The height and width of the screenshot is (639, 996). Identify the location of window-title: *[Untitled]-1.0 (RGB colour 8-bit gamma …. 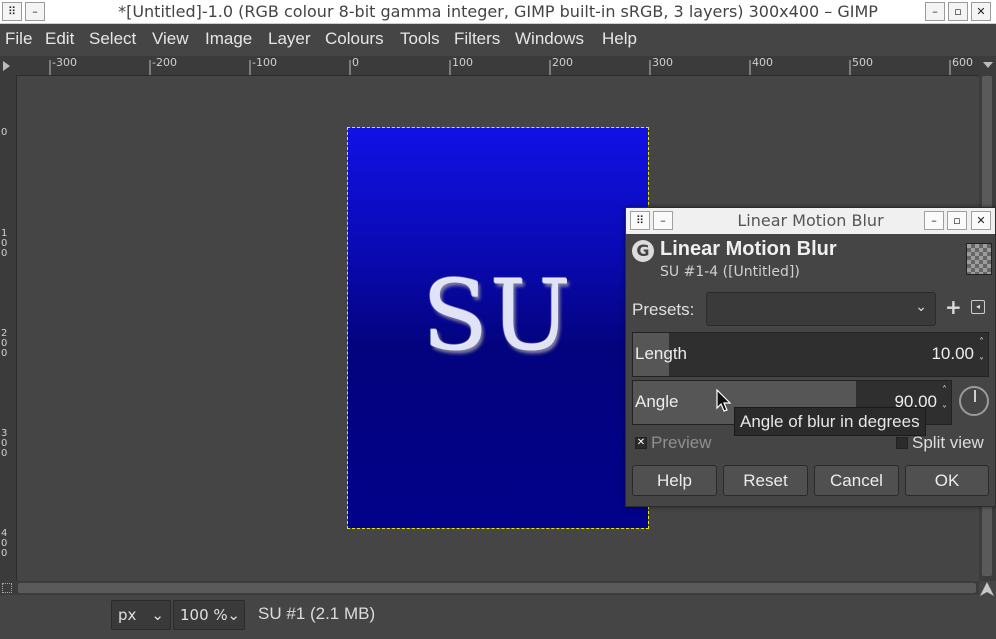
(498, 11).